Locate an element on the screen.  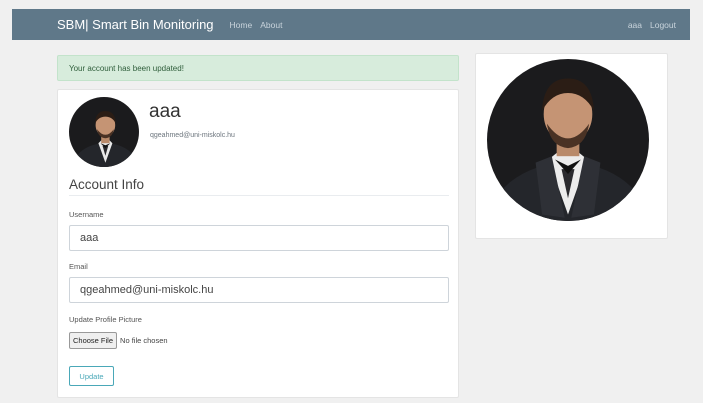
profile-email: qgeahmed@uni-miskolc.hu is located at coordinates (192, 135).